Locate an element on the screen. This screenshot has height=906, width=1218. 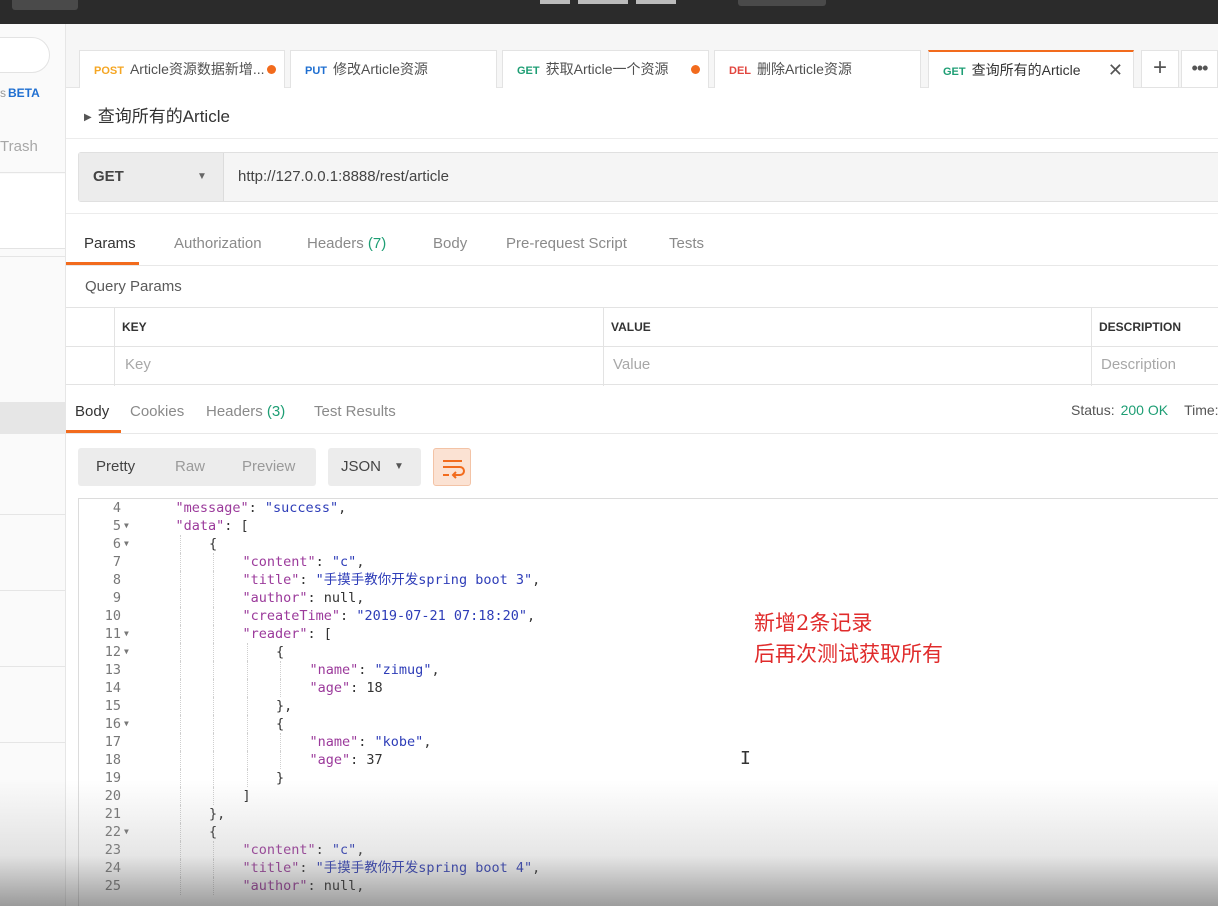
add-tab-button: + is located at coordinates (1160, 69).